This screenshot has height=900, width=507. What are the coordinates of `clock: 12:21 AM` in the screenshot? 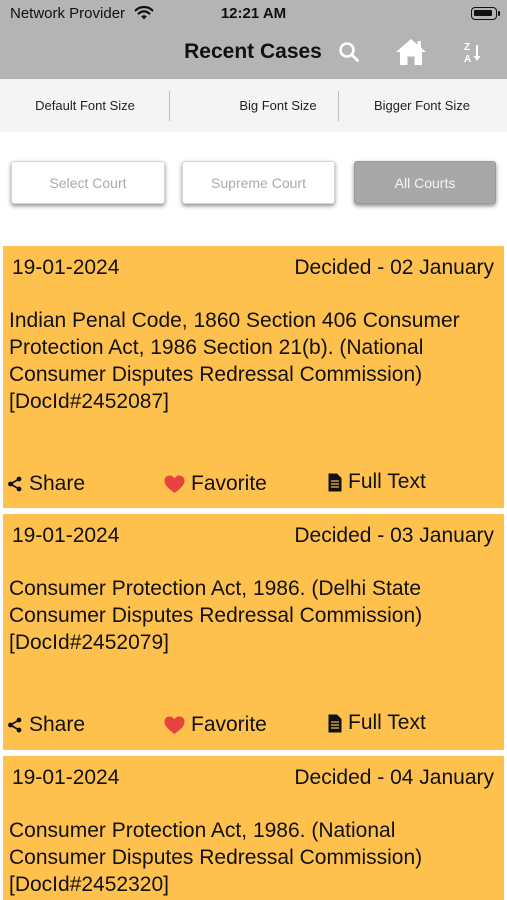 It's located at (253, 13).